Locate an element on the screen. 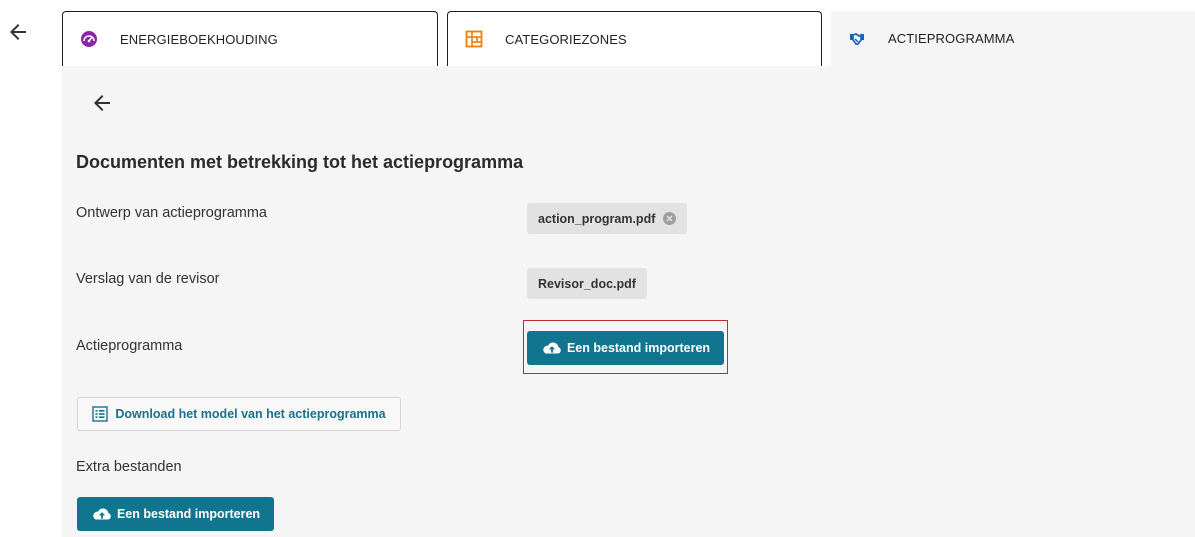 This screenshot has height=537, width=1195. row-label-actieprogramma: Actieprogramma is located at coordinates (129, 346).